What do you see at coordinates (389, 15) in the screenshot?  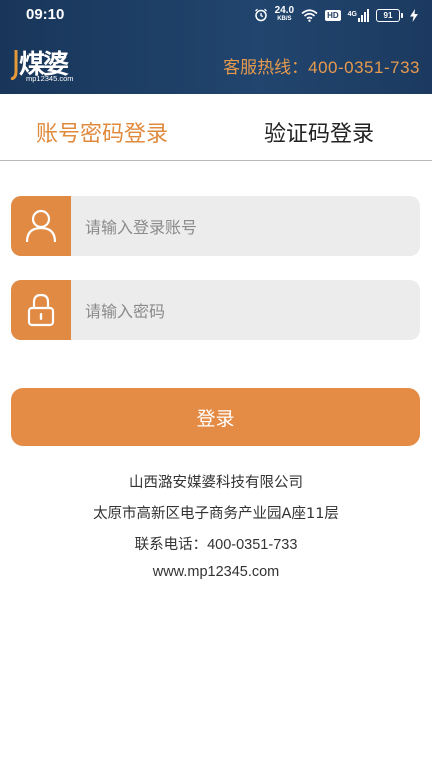 I see `battery-icon: 91` at bounding box center [389, 15].